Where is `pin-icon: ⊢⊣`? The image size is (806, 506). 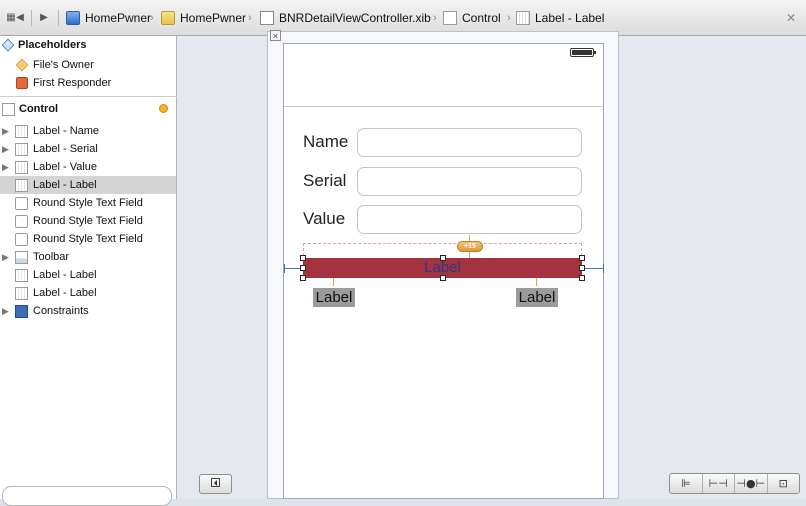
pin-icon: ⊢⊣ is located at coordinates (719, 483).